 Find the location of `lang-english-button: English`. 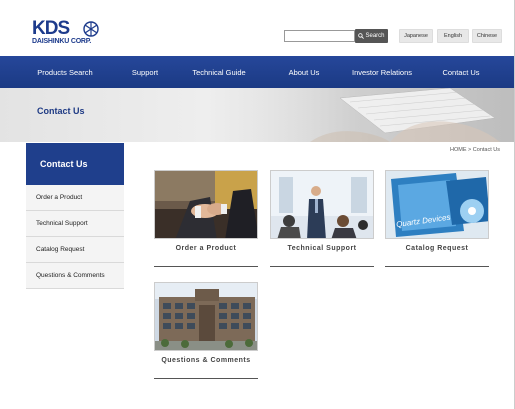

lang-english-button: English is located at coordinates (453, 36).